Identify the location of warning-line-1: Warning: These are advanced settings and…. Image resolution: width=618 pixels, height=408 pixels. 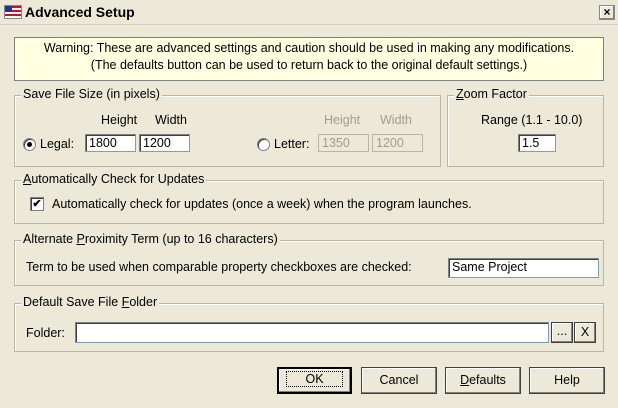
(309, 48).